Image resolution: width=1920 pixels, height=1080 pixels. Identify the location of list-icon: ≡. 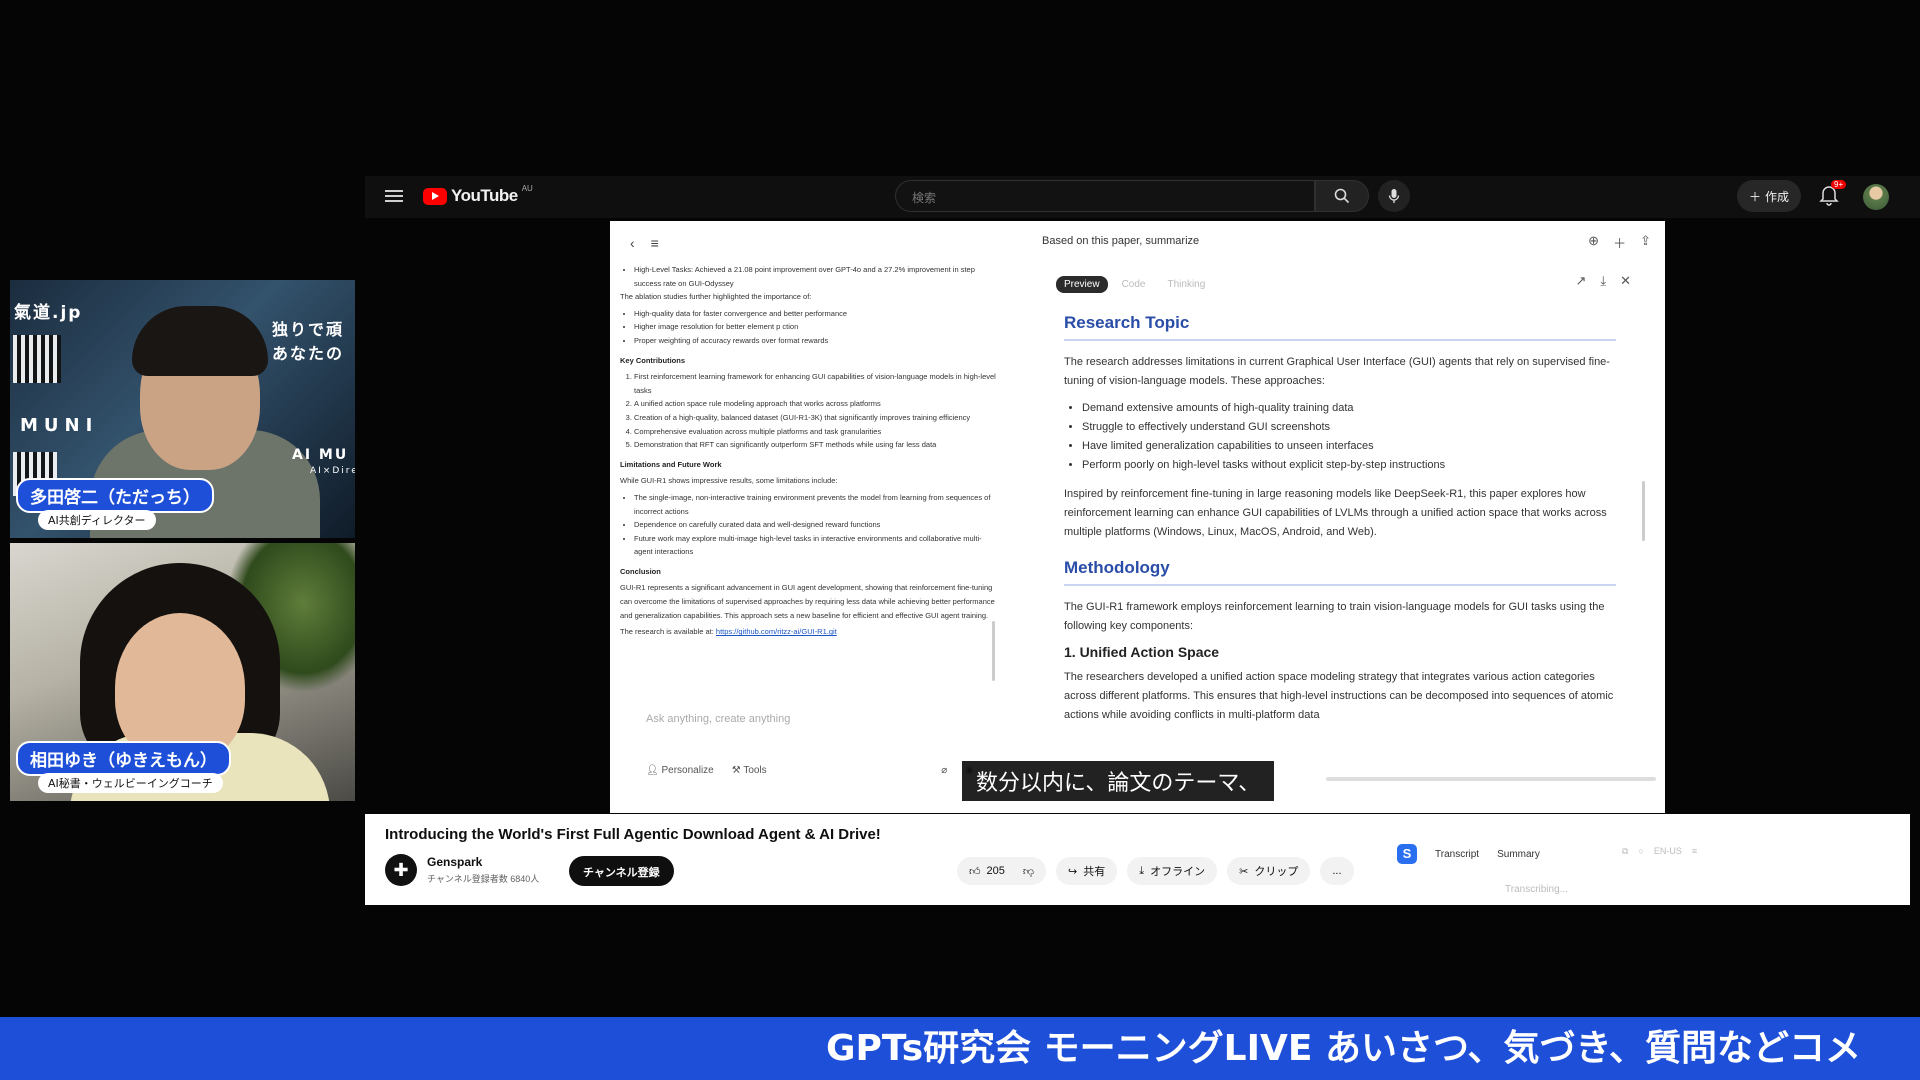
(655, 243).